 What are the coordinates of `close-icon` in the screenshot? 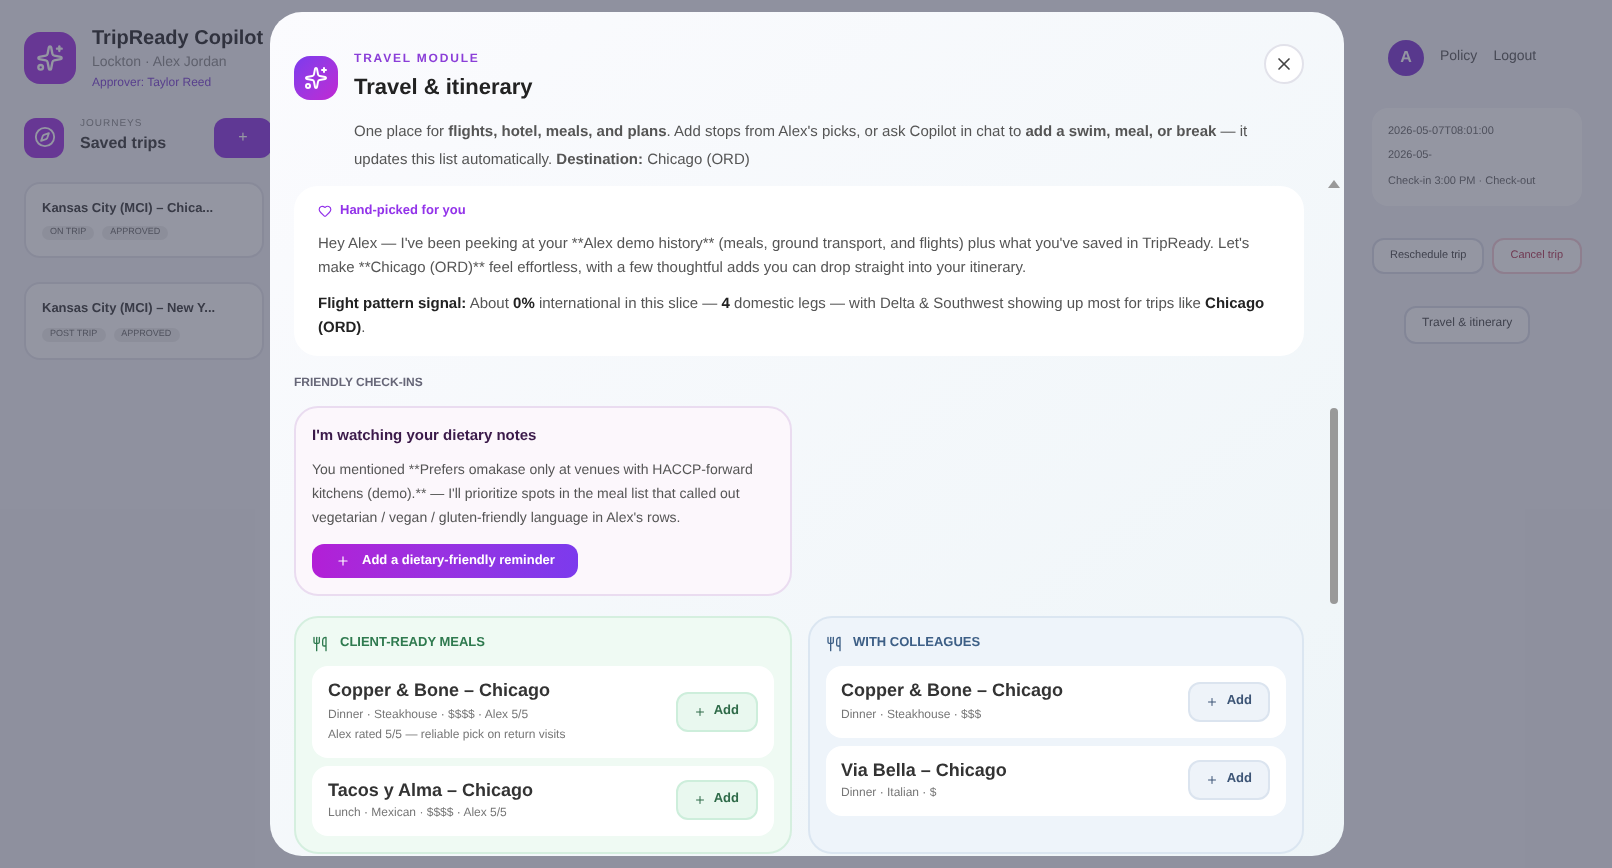 It's located at (1284, 64).